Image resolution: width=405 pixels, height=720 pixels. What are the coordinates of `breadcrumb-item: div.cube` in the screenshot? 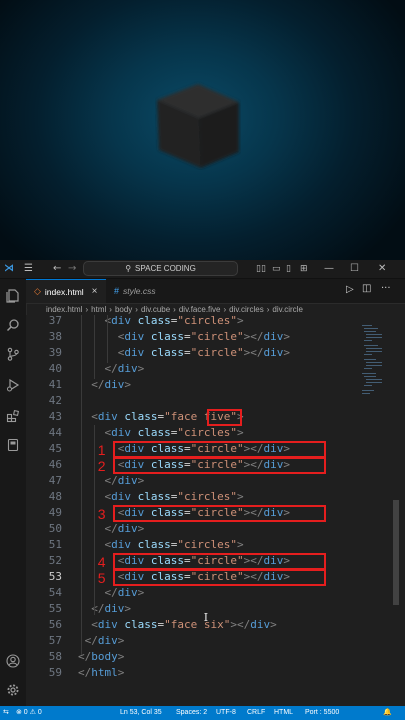 It's located at (155, 309).